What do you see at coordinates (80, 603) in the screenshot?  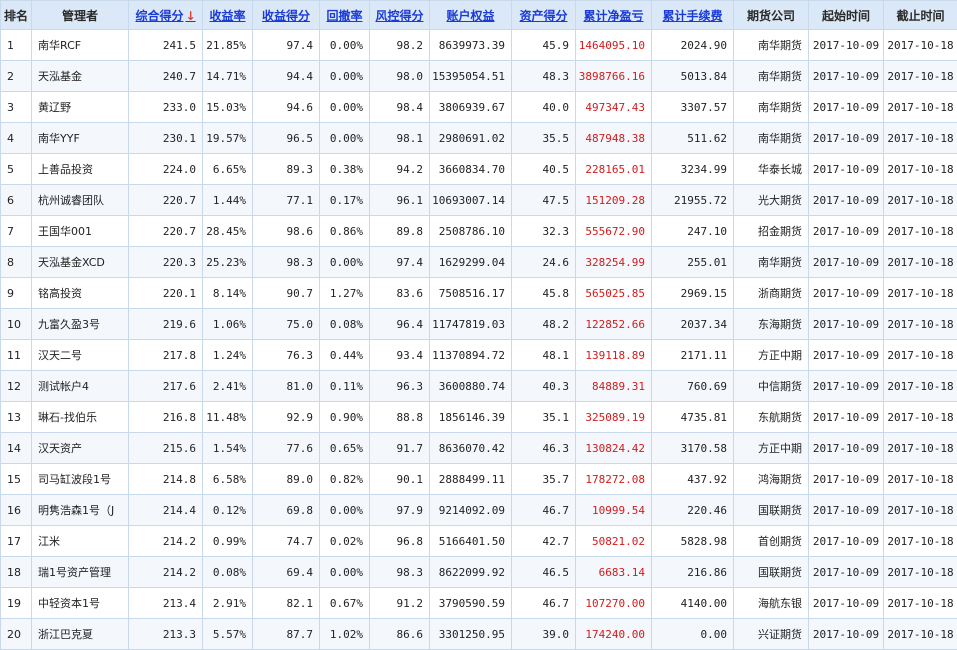 I see `cell-manager: 中轻资本1号` at bounding box center [80, 603].